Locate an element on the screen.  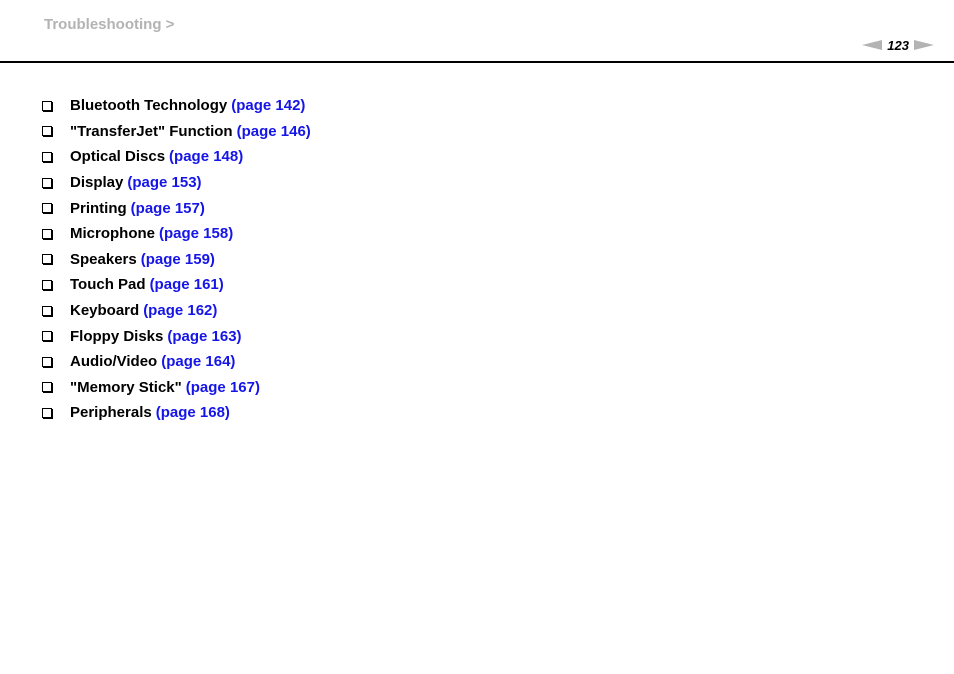
page-link: (page 157) is located at coordinates (168, 208).